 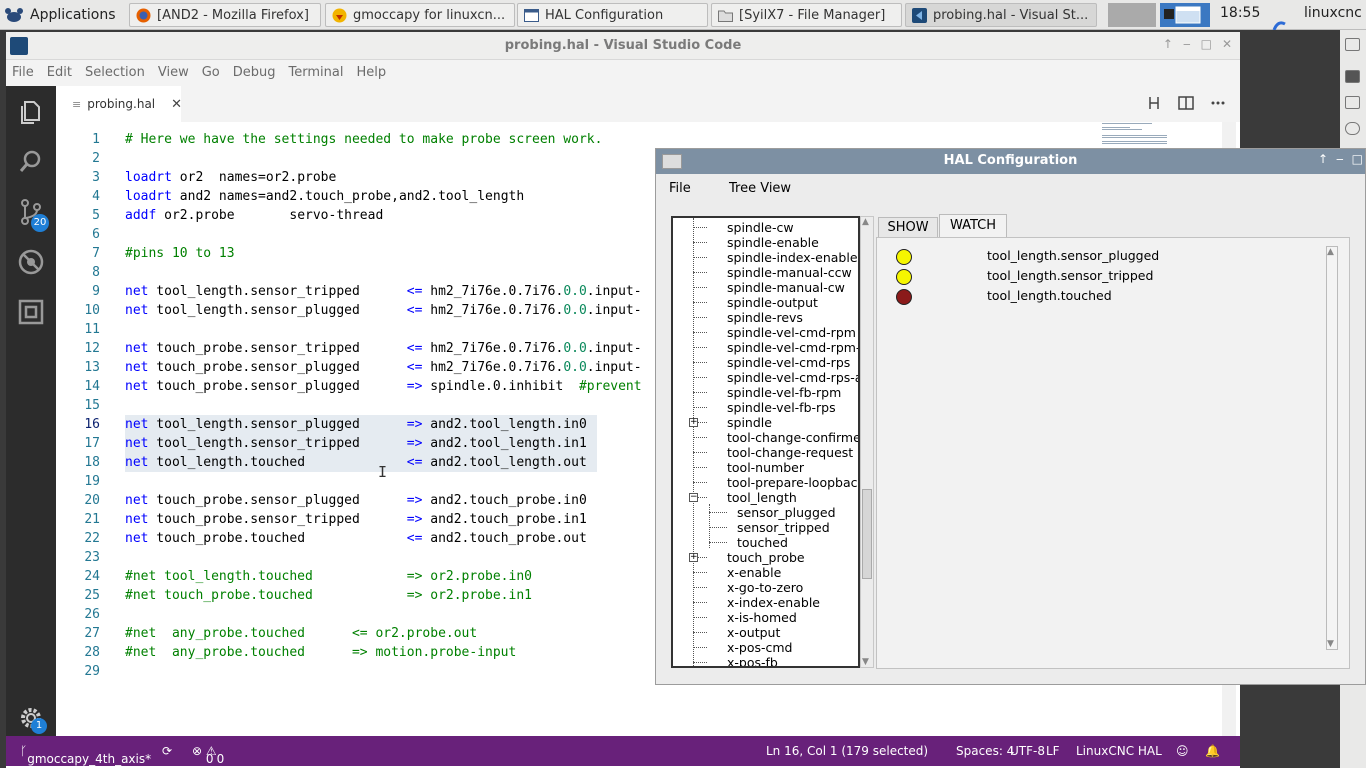 What do you see at coordinates (1097, 256) in the screenshot?
I see `watch-row: tool_length.sensor_plugged` at bounding box center [1097, 256].